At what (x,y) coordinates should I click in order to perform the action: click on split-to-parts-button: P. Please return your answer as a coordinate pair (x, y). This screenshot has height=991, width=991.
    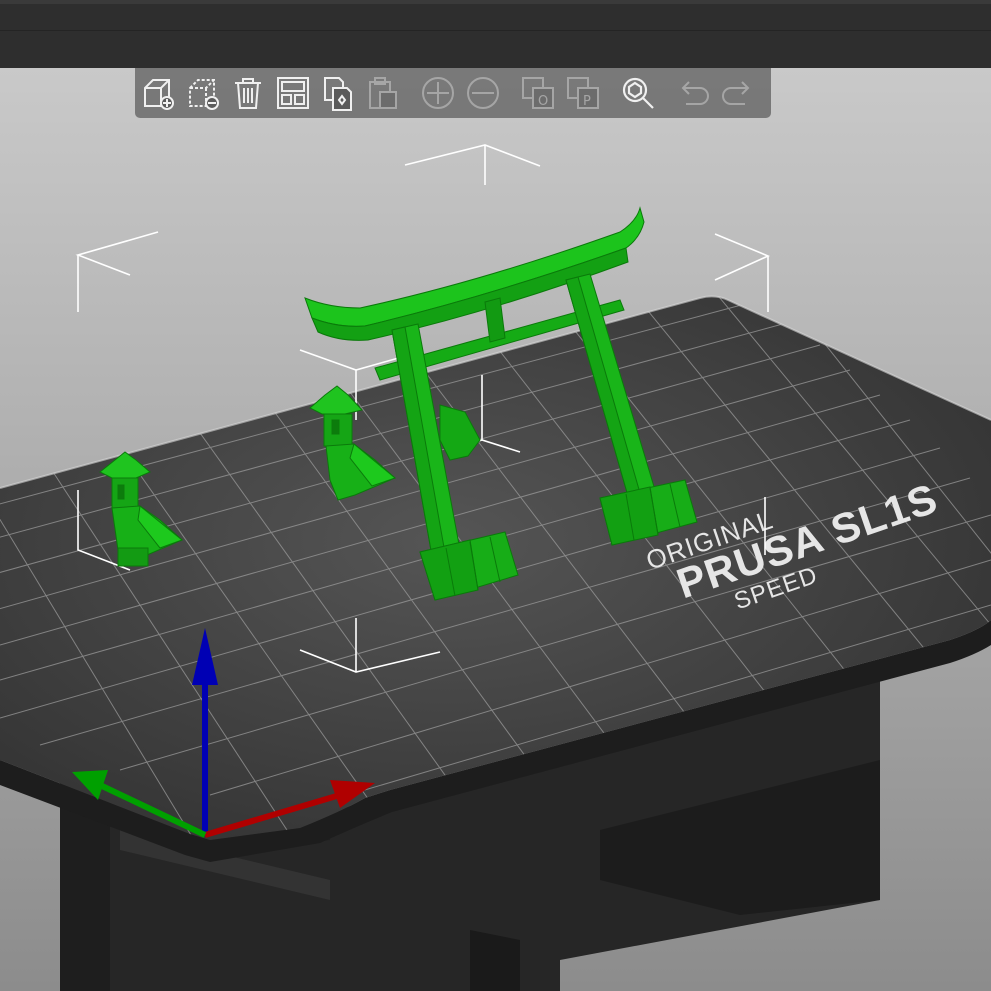
    Looking at the image, I should click on (583, 93).